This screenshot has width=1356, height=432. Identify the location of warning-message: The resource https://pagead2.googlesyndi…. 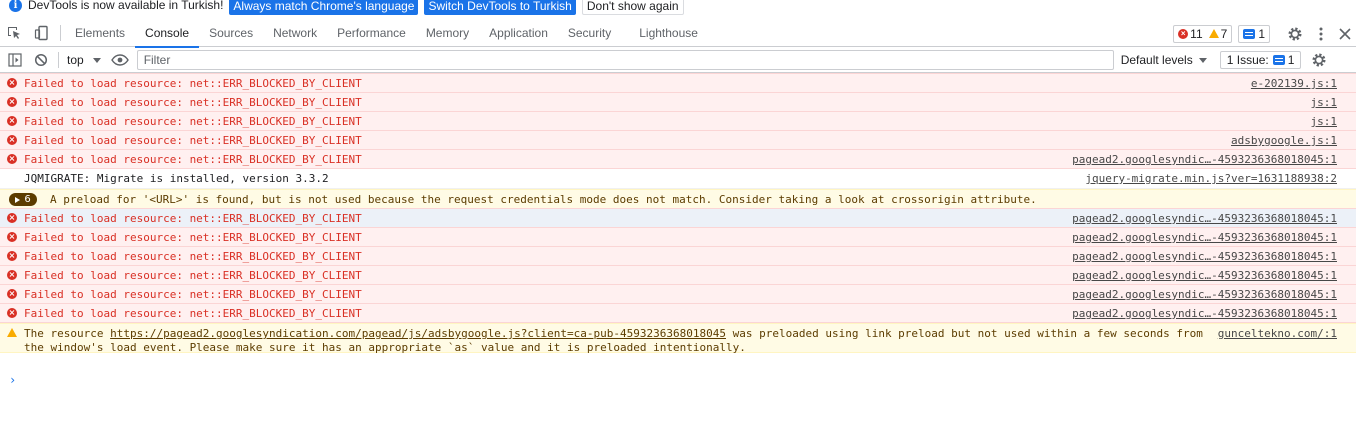
(619, 341).